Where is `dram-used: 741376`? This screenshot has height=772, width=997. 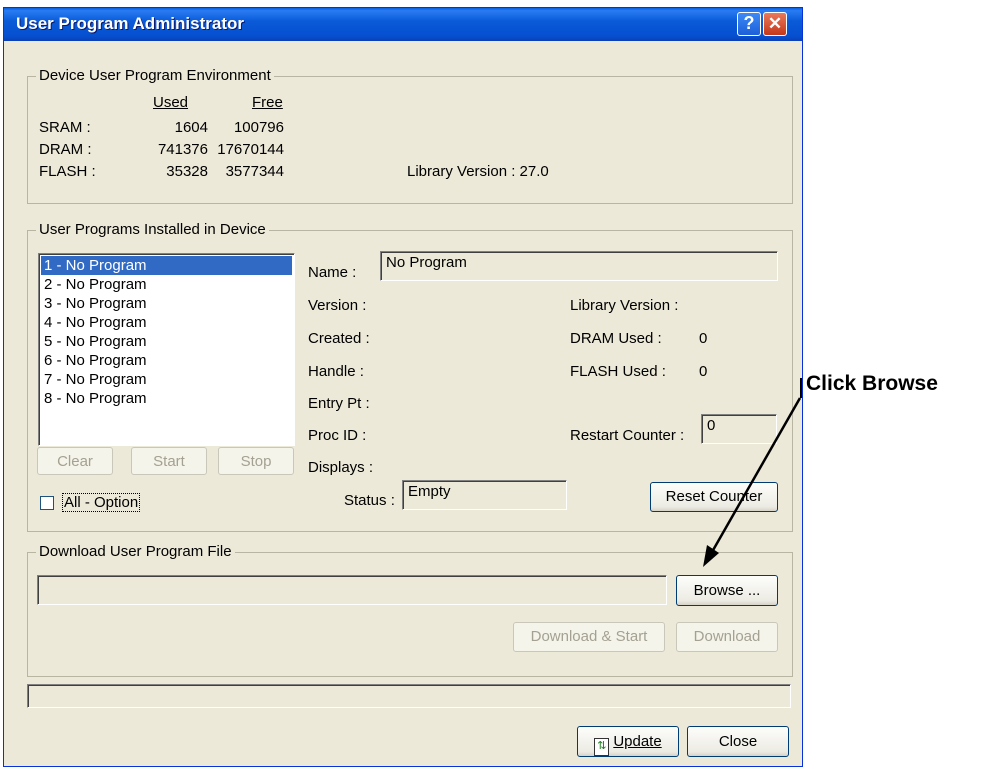
dram-used: 741376 is located at coordinates (182, 149).